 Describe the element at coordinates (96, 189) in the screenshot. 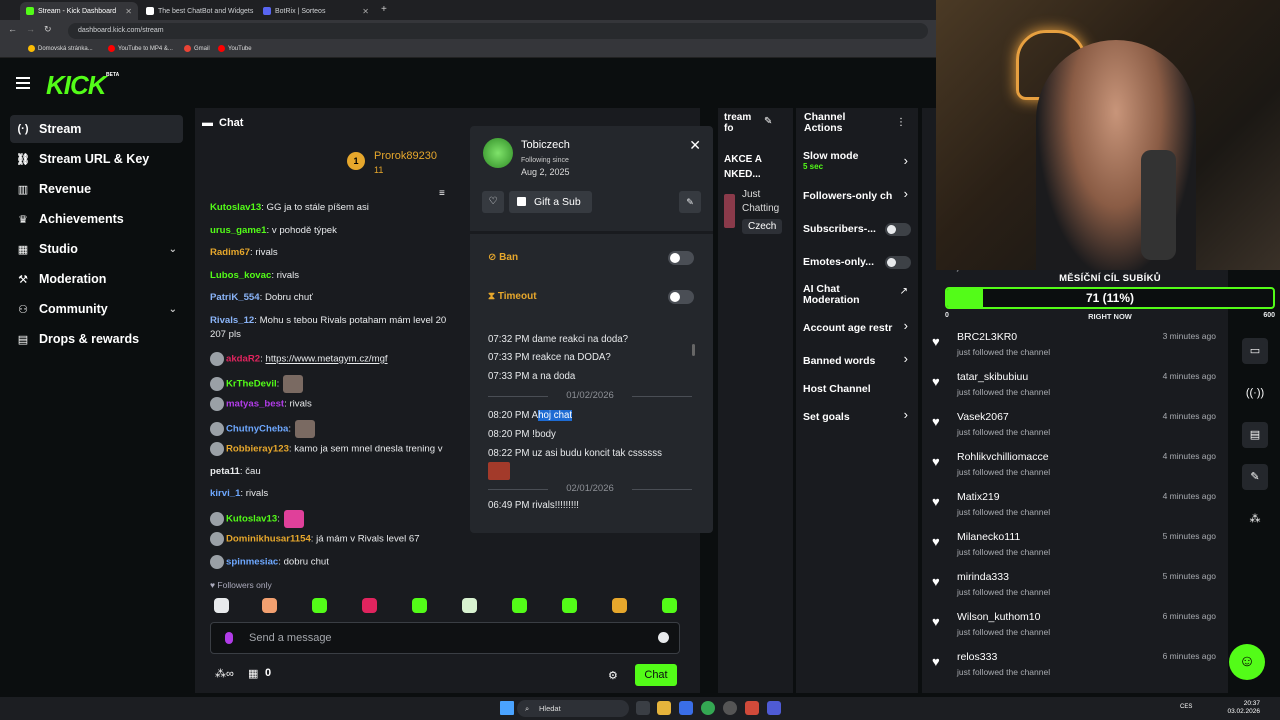

I see `sidebar-item-revenue: ▥ Revenue` at that location.